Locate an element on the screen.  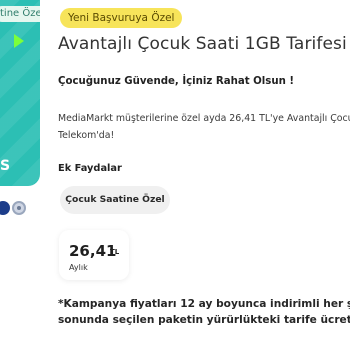
product-subtitle: Çocuğunuz Güvende, İçiniz Rahat Olsun ! is located at coordinates (176, 81).